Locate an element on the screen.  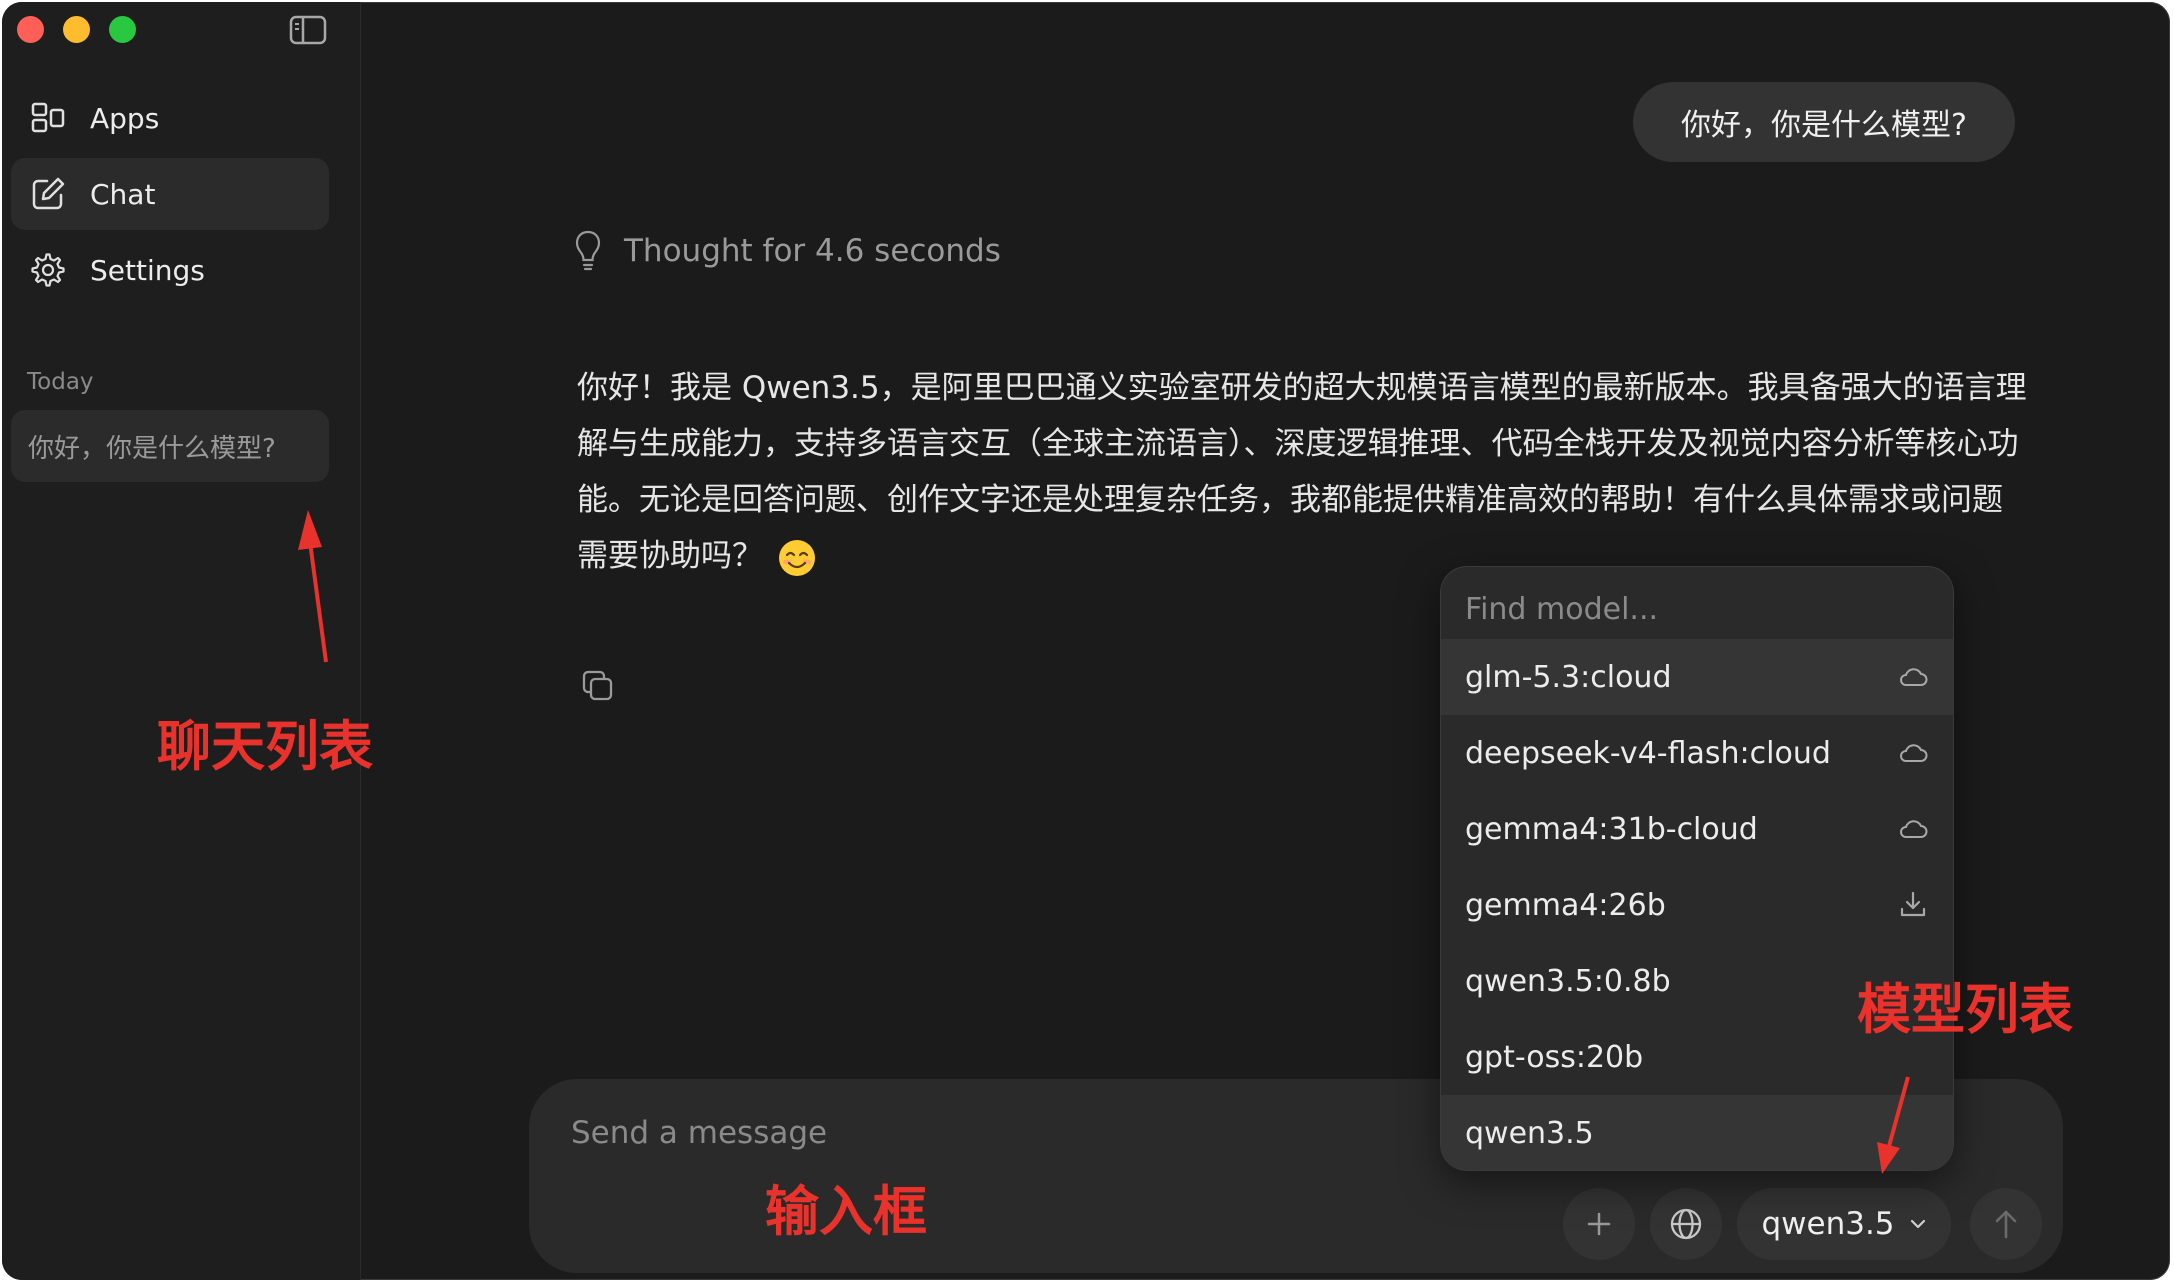
chat-history-title: 你好，你是什么模型? is located at coordinates (152, 448).